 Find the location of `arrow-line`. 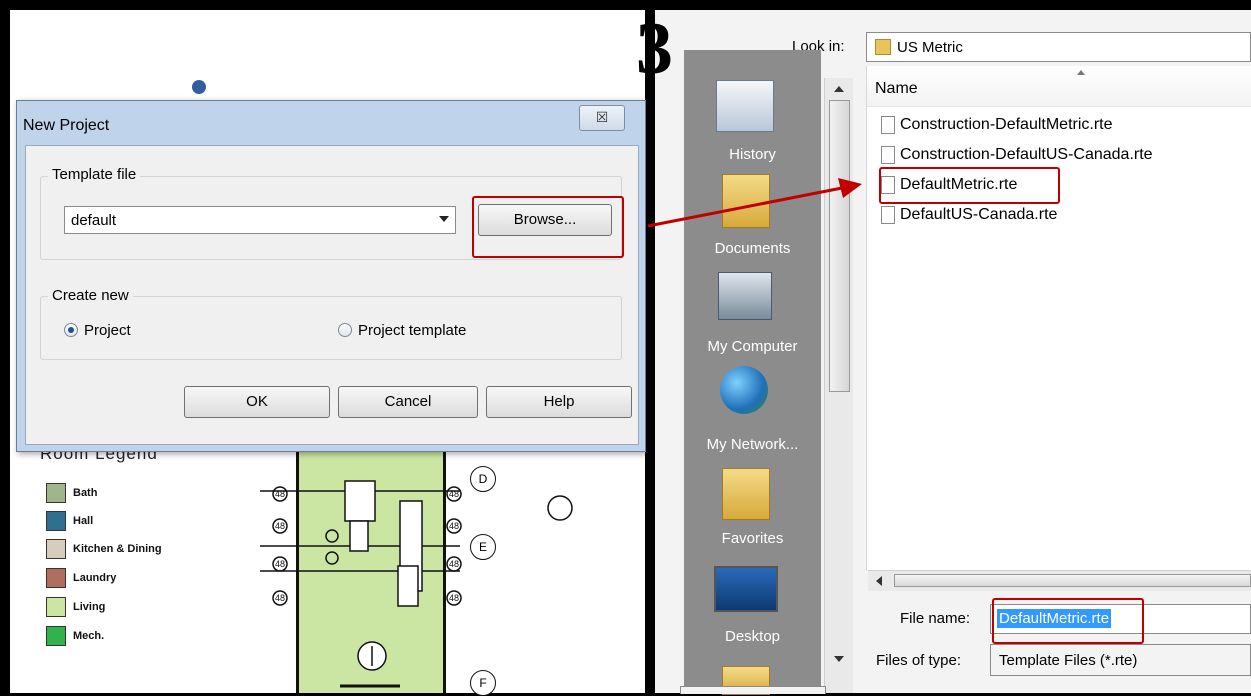

arrow-line is located at coordinates (745, 207).